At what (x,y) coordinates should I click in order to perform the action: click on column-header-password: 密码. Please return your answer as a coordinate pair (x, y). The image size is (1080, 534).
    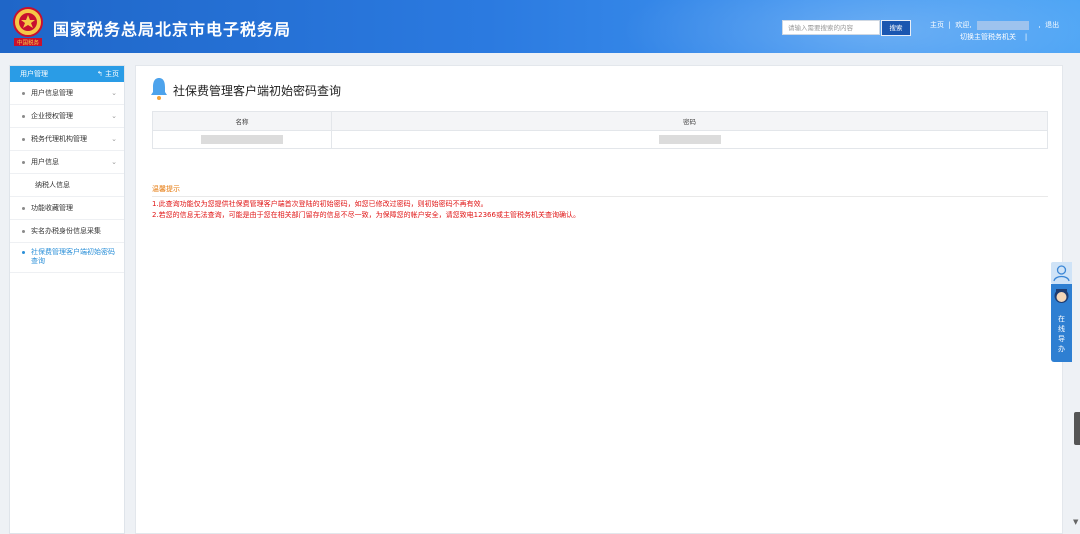
    Looking at the image, I should click on (689, 121).